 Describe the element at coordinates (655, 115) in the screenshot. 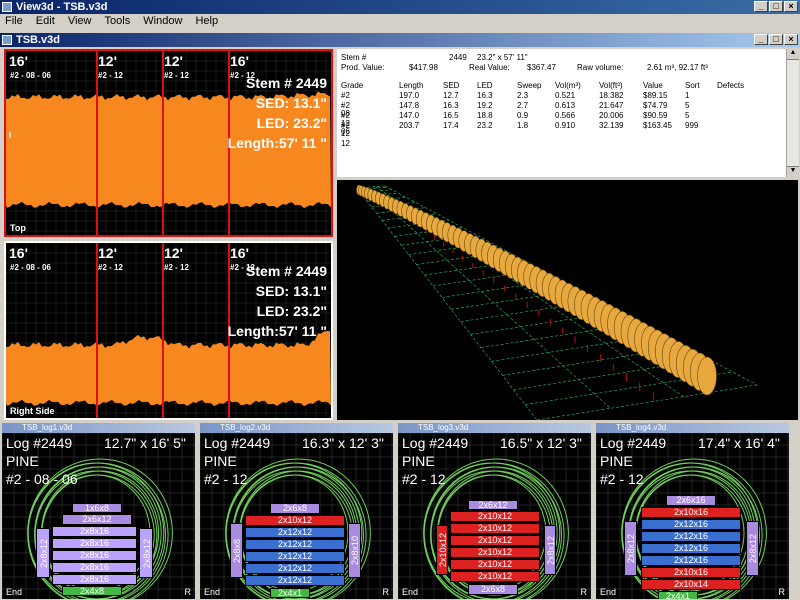

I see `table-cell: $90.59` at that location.